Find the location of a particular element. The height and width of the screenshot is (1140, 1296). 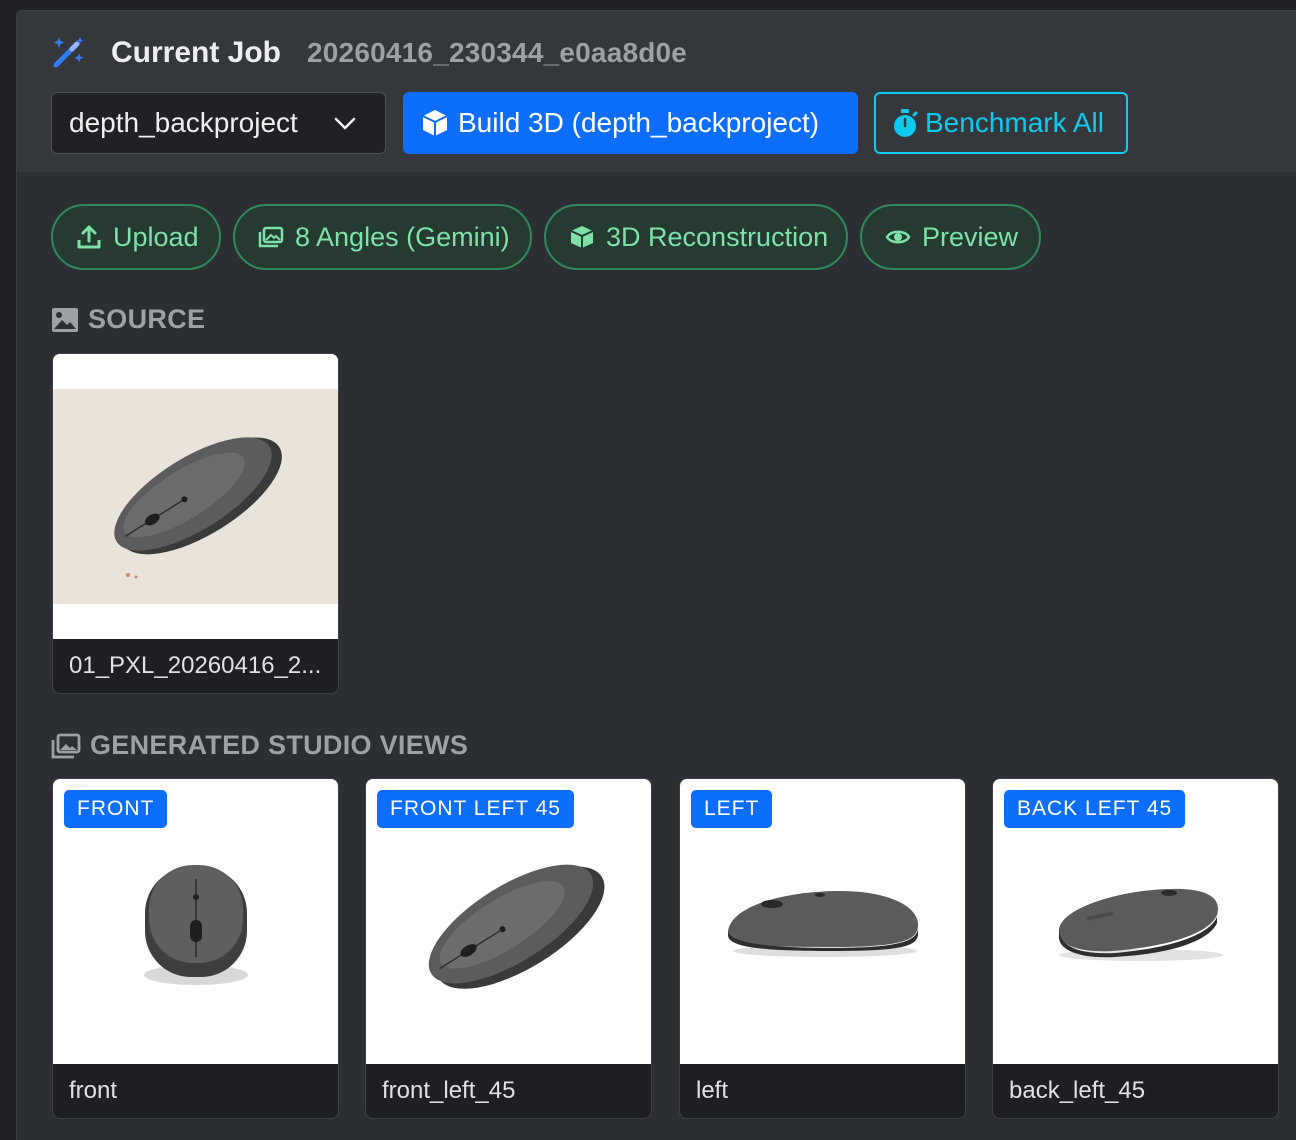

mouse-photo is located at coordinates (195, 496).